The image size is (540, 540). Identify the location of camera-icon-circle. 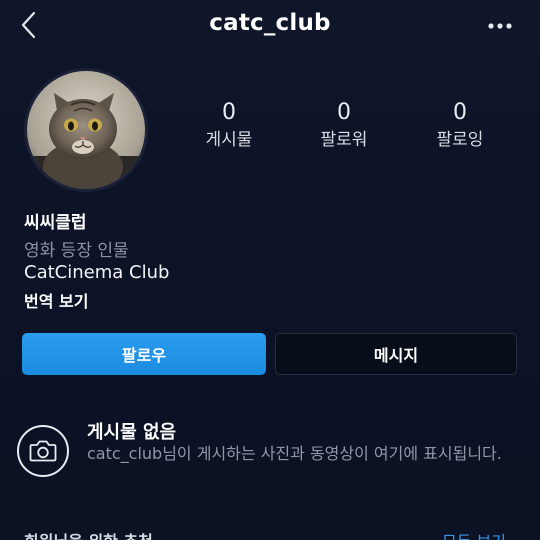
(43, 451).